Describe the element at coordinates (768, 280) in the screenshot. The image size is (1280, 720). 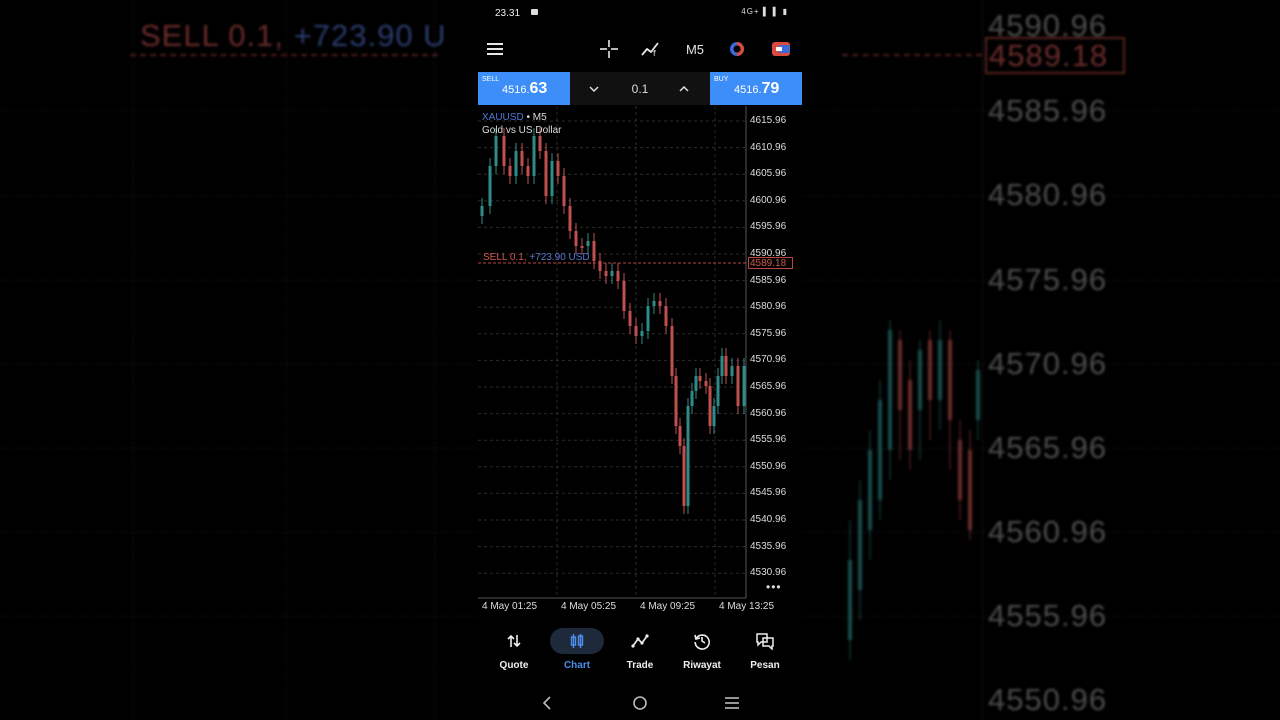
I see `price-level-label: 4585.96` at that location.